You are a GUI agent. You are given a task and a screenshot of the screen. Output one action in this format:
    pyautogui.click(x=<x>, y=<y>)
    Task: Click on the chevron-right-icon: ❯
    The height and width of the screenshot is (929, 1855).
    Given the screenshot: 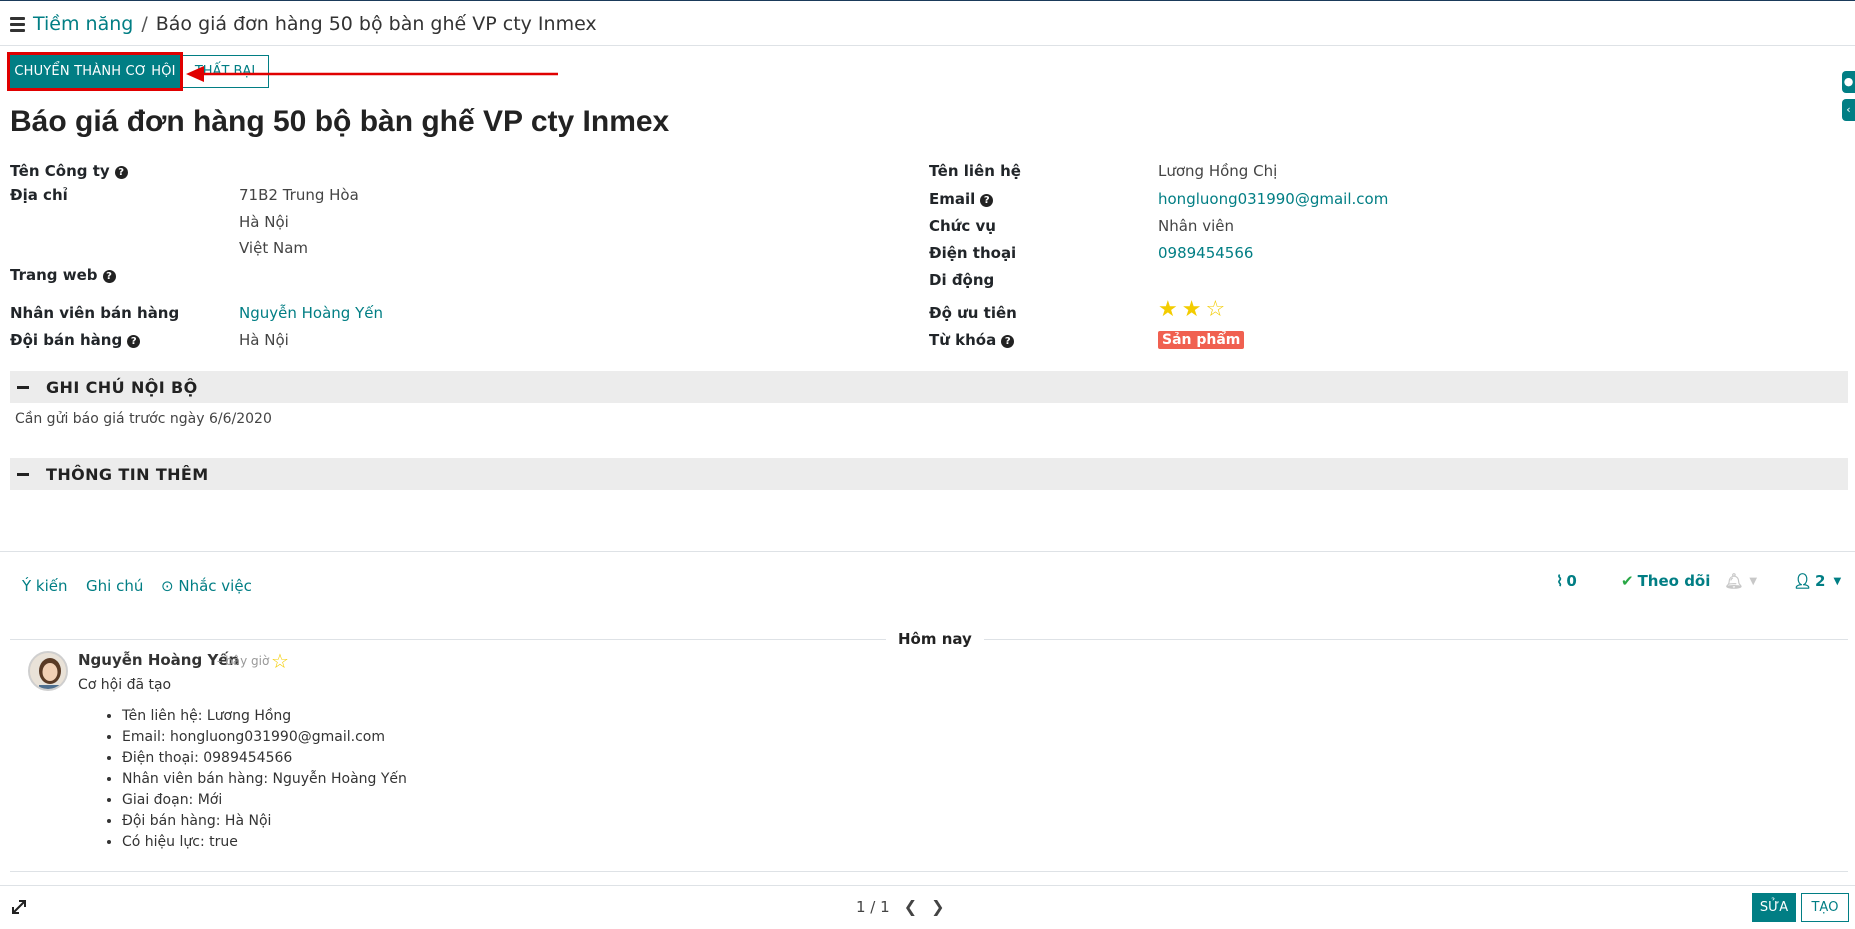 What is the action you would take?
    pyautogui.click(x=937, y=906)
    